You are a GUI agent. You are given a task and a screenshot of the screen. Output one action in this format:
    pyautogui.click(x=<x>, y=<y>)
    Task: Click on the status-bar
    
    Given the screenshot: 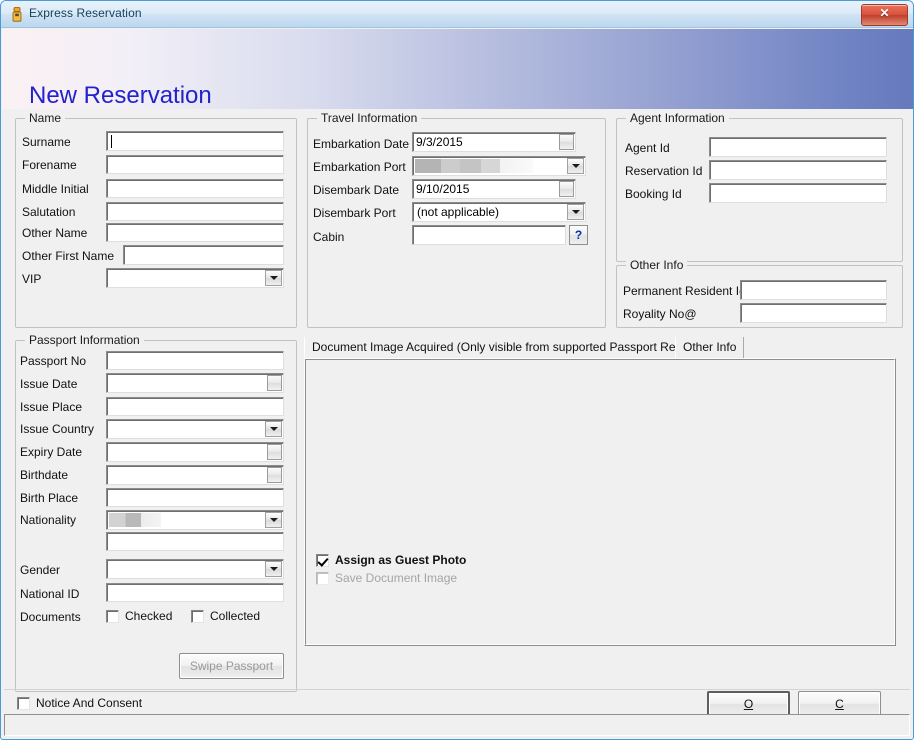 What is the action you would take?
    pyautogui.click(x=457, y=725)
    